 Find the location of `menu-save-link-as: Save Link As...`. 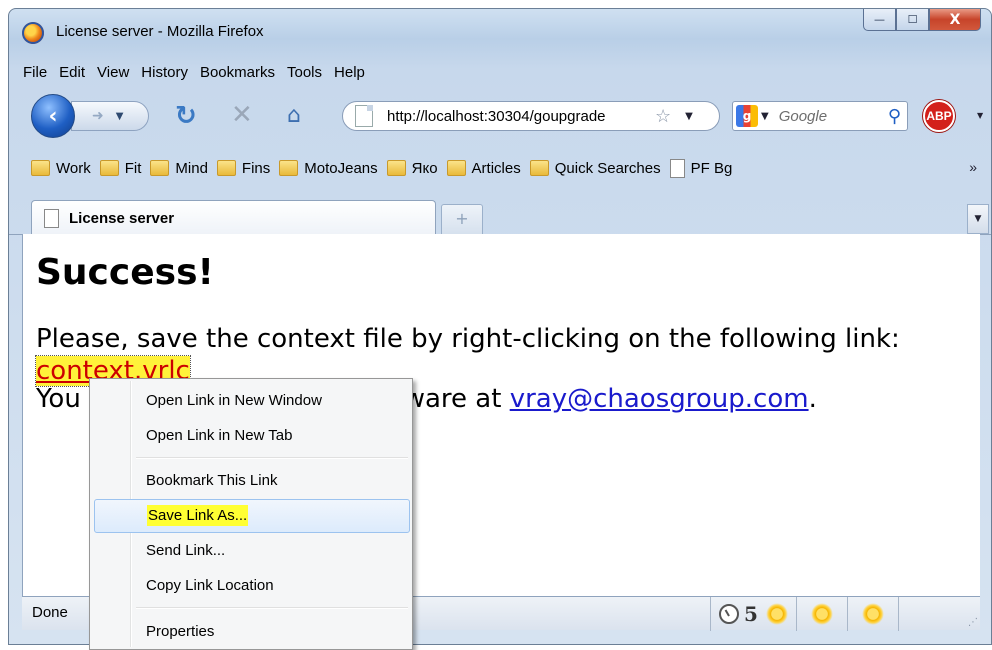

menu-save-link-as: Save Link As... is located at coordinates (252, 516).